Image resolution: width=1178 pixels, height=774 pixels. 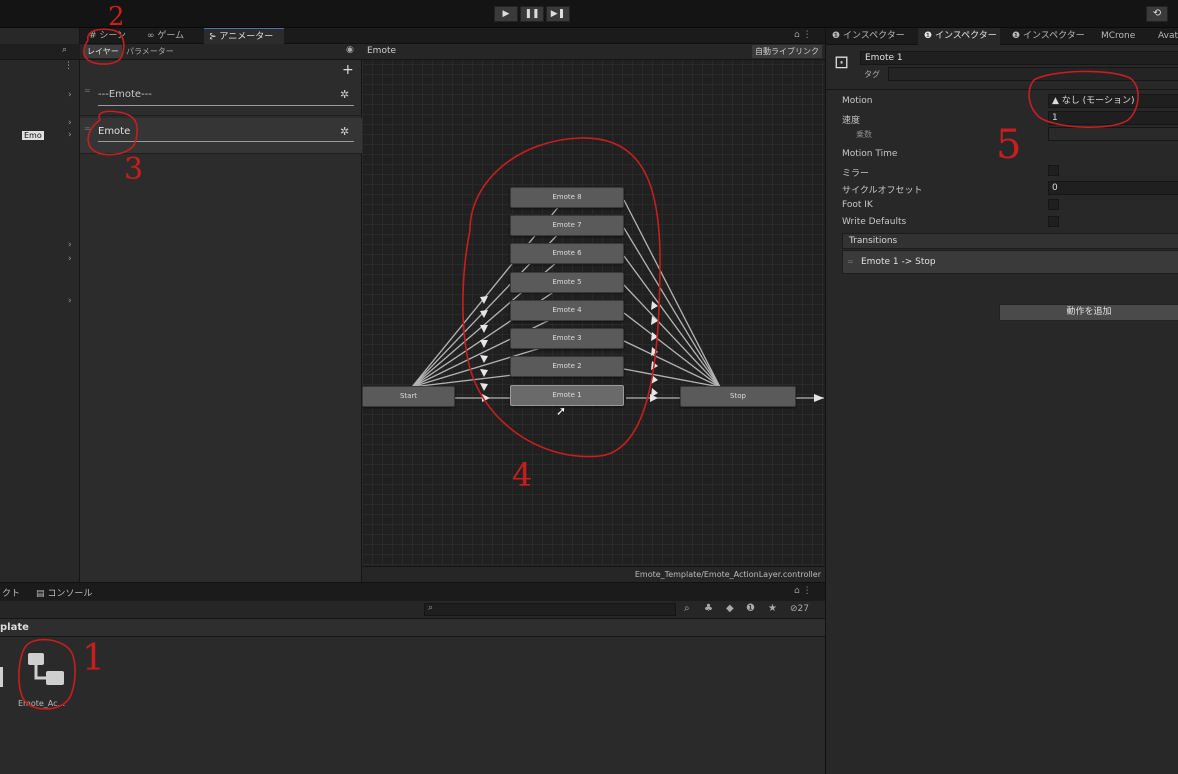 What do you see at coordinates (412, 628) in the screenshot?
I see `folder-breadcrumb: plate` at bounding box center [412, 628].